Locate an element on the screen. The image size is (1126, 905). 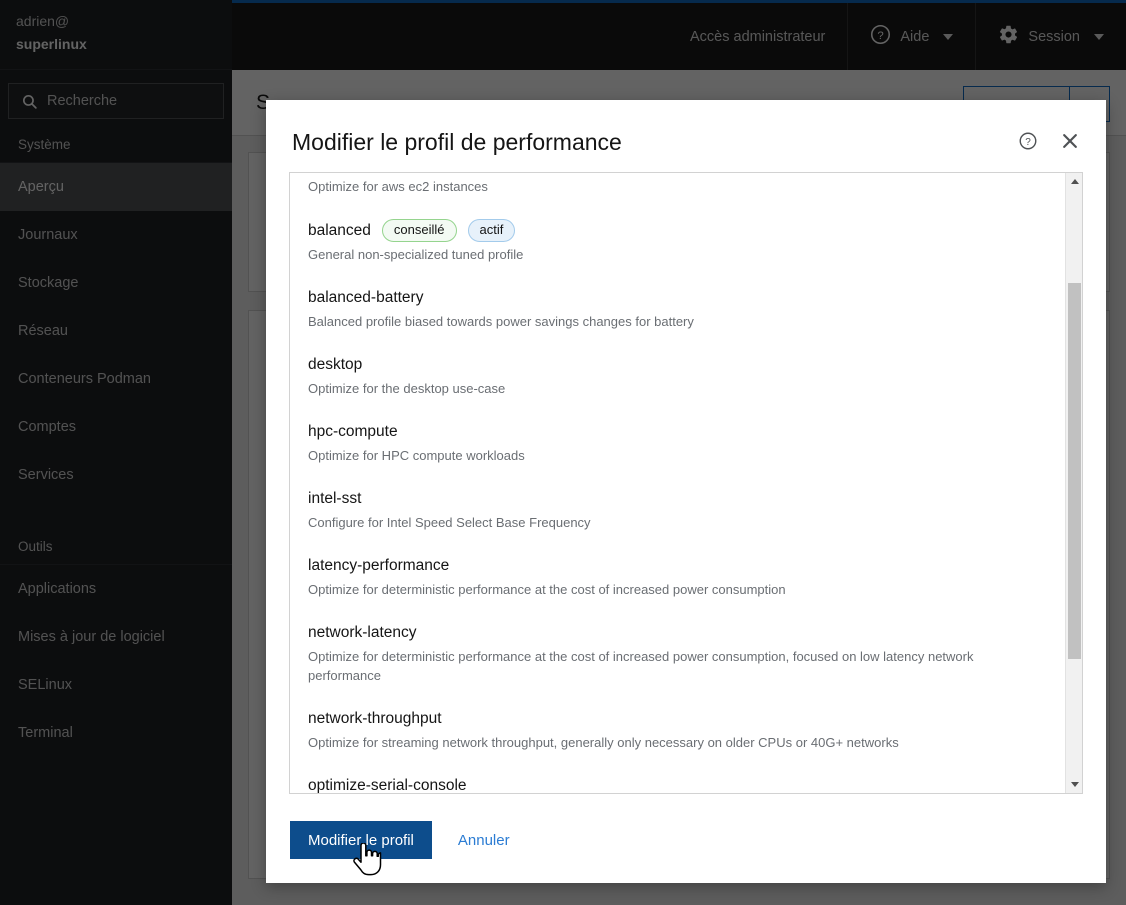
profile-option-title-row: desktop is located at coordinates (677, 365).